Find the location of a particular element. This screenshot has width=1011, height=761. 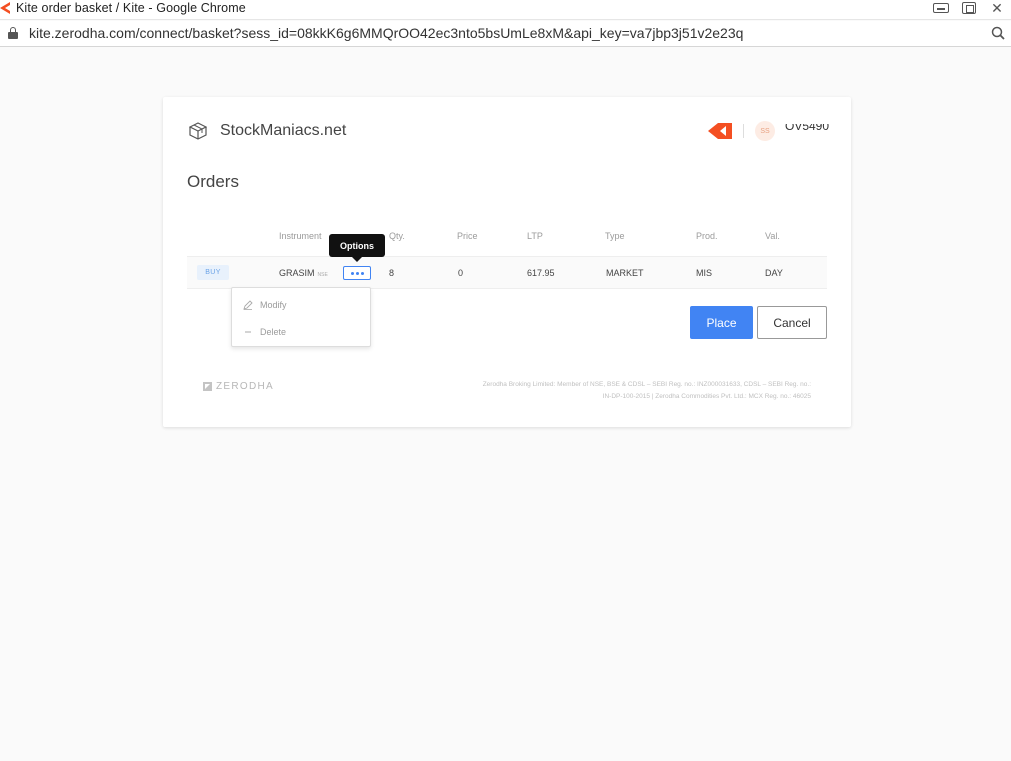

column-header-instrument: Instrument is located at coordinates (300, 236).